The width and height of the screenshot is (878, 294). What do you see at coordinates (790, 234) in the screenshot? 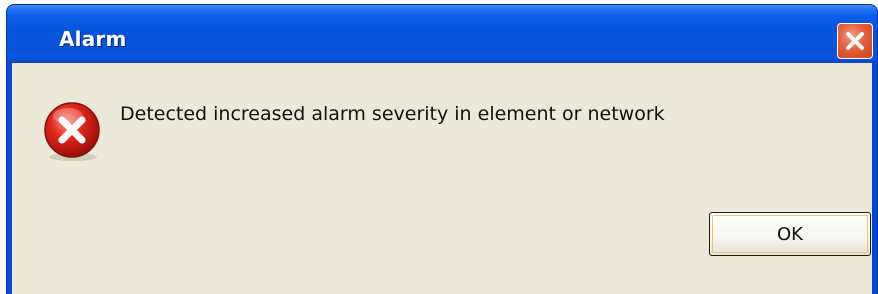
I see `ok-button: OK` at bounding box center [790, 234].